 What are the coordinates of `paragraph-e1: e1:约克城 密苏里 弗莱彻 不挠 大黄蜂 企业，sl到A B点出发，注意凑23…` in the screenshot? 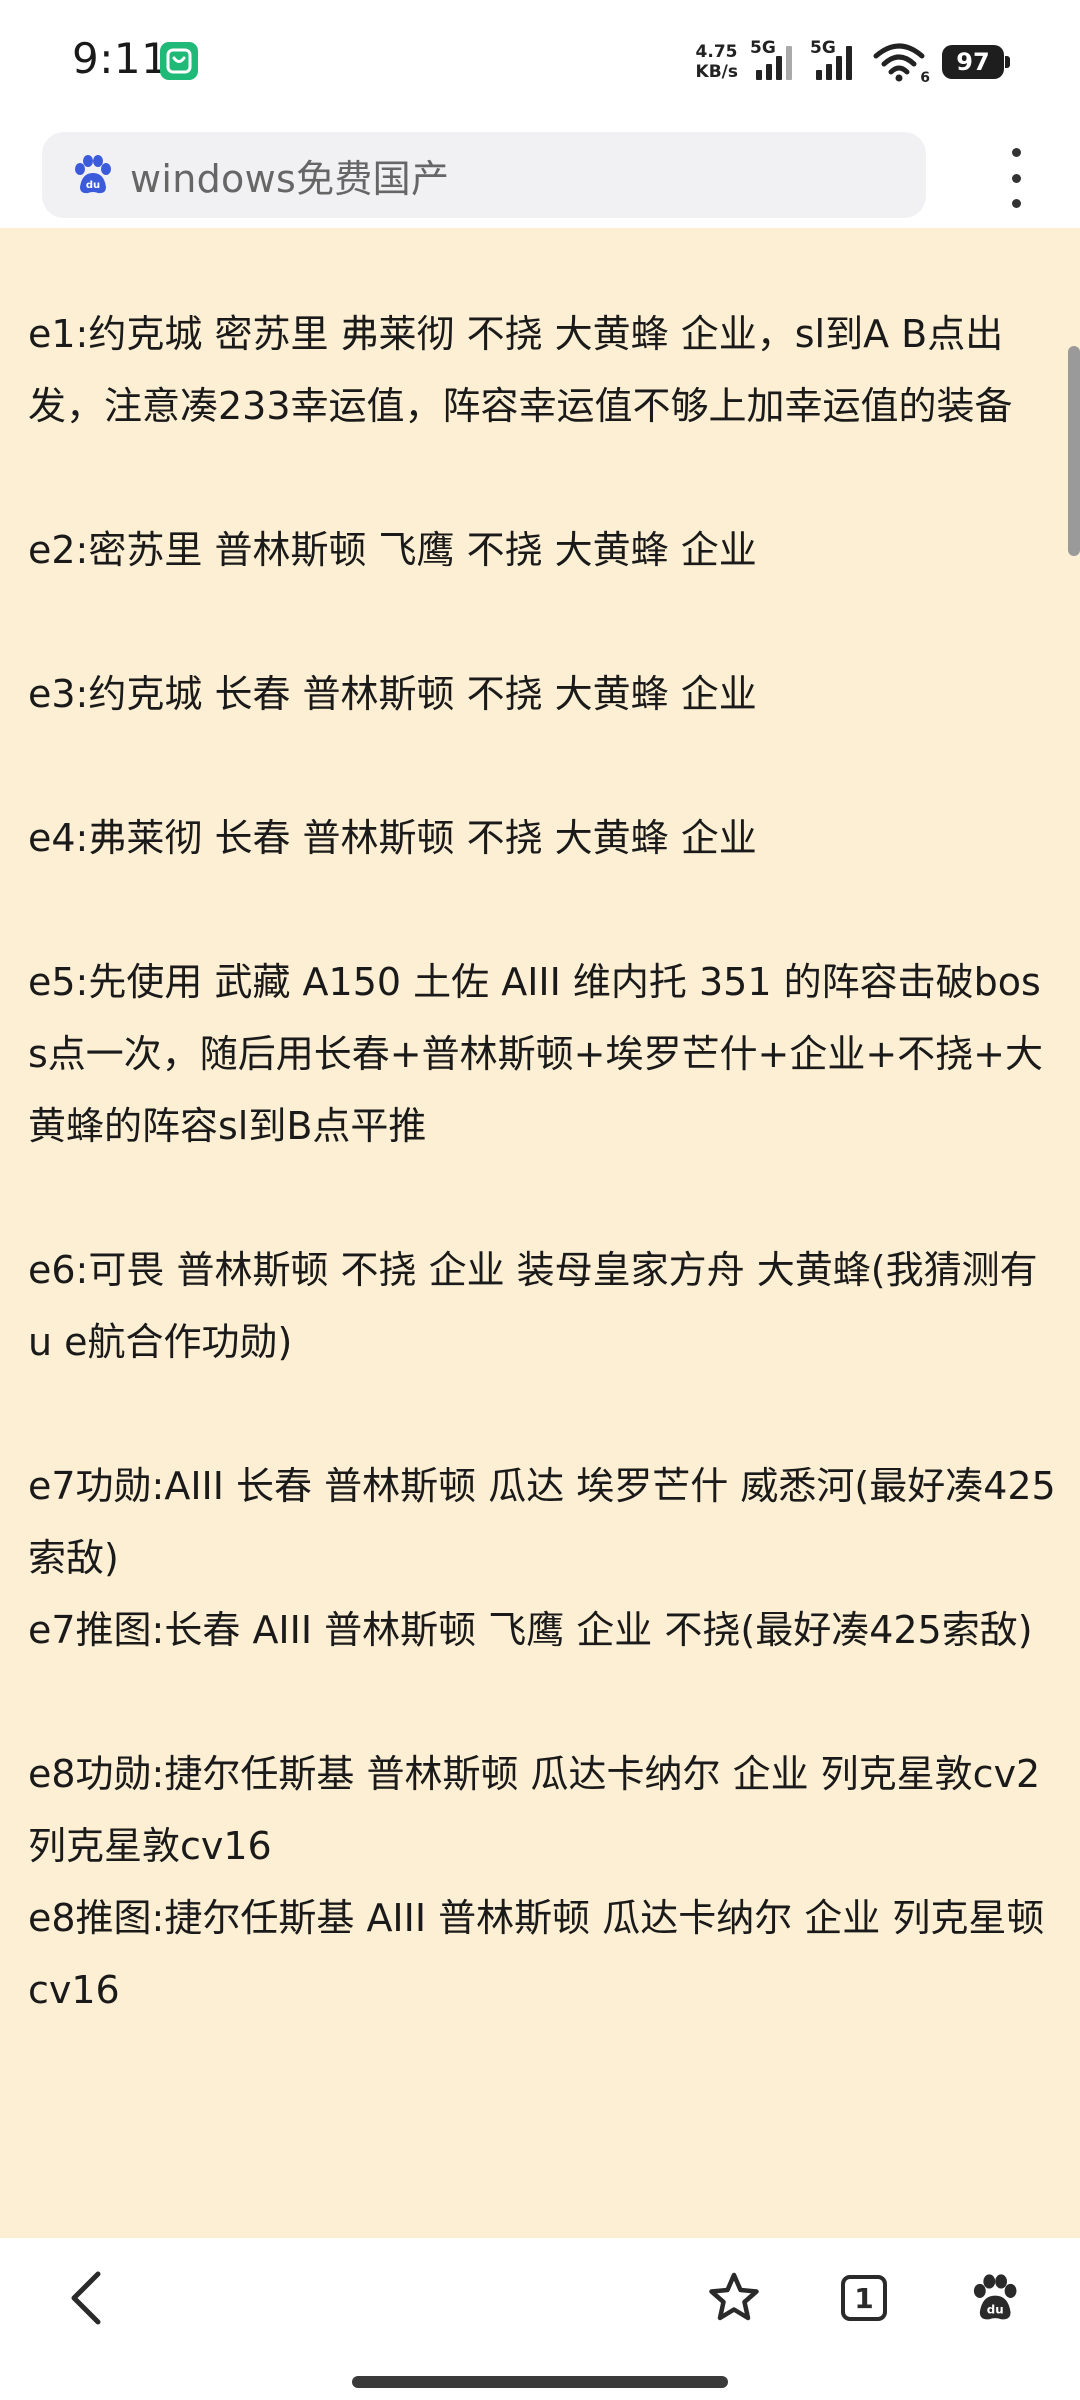 It's located at (520, 370).